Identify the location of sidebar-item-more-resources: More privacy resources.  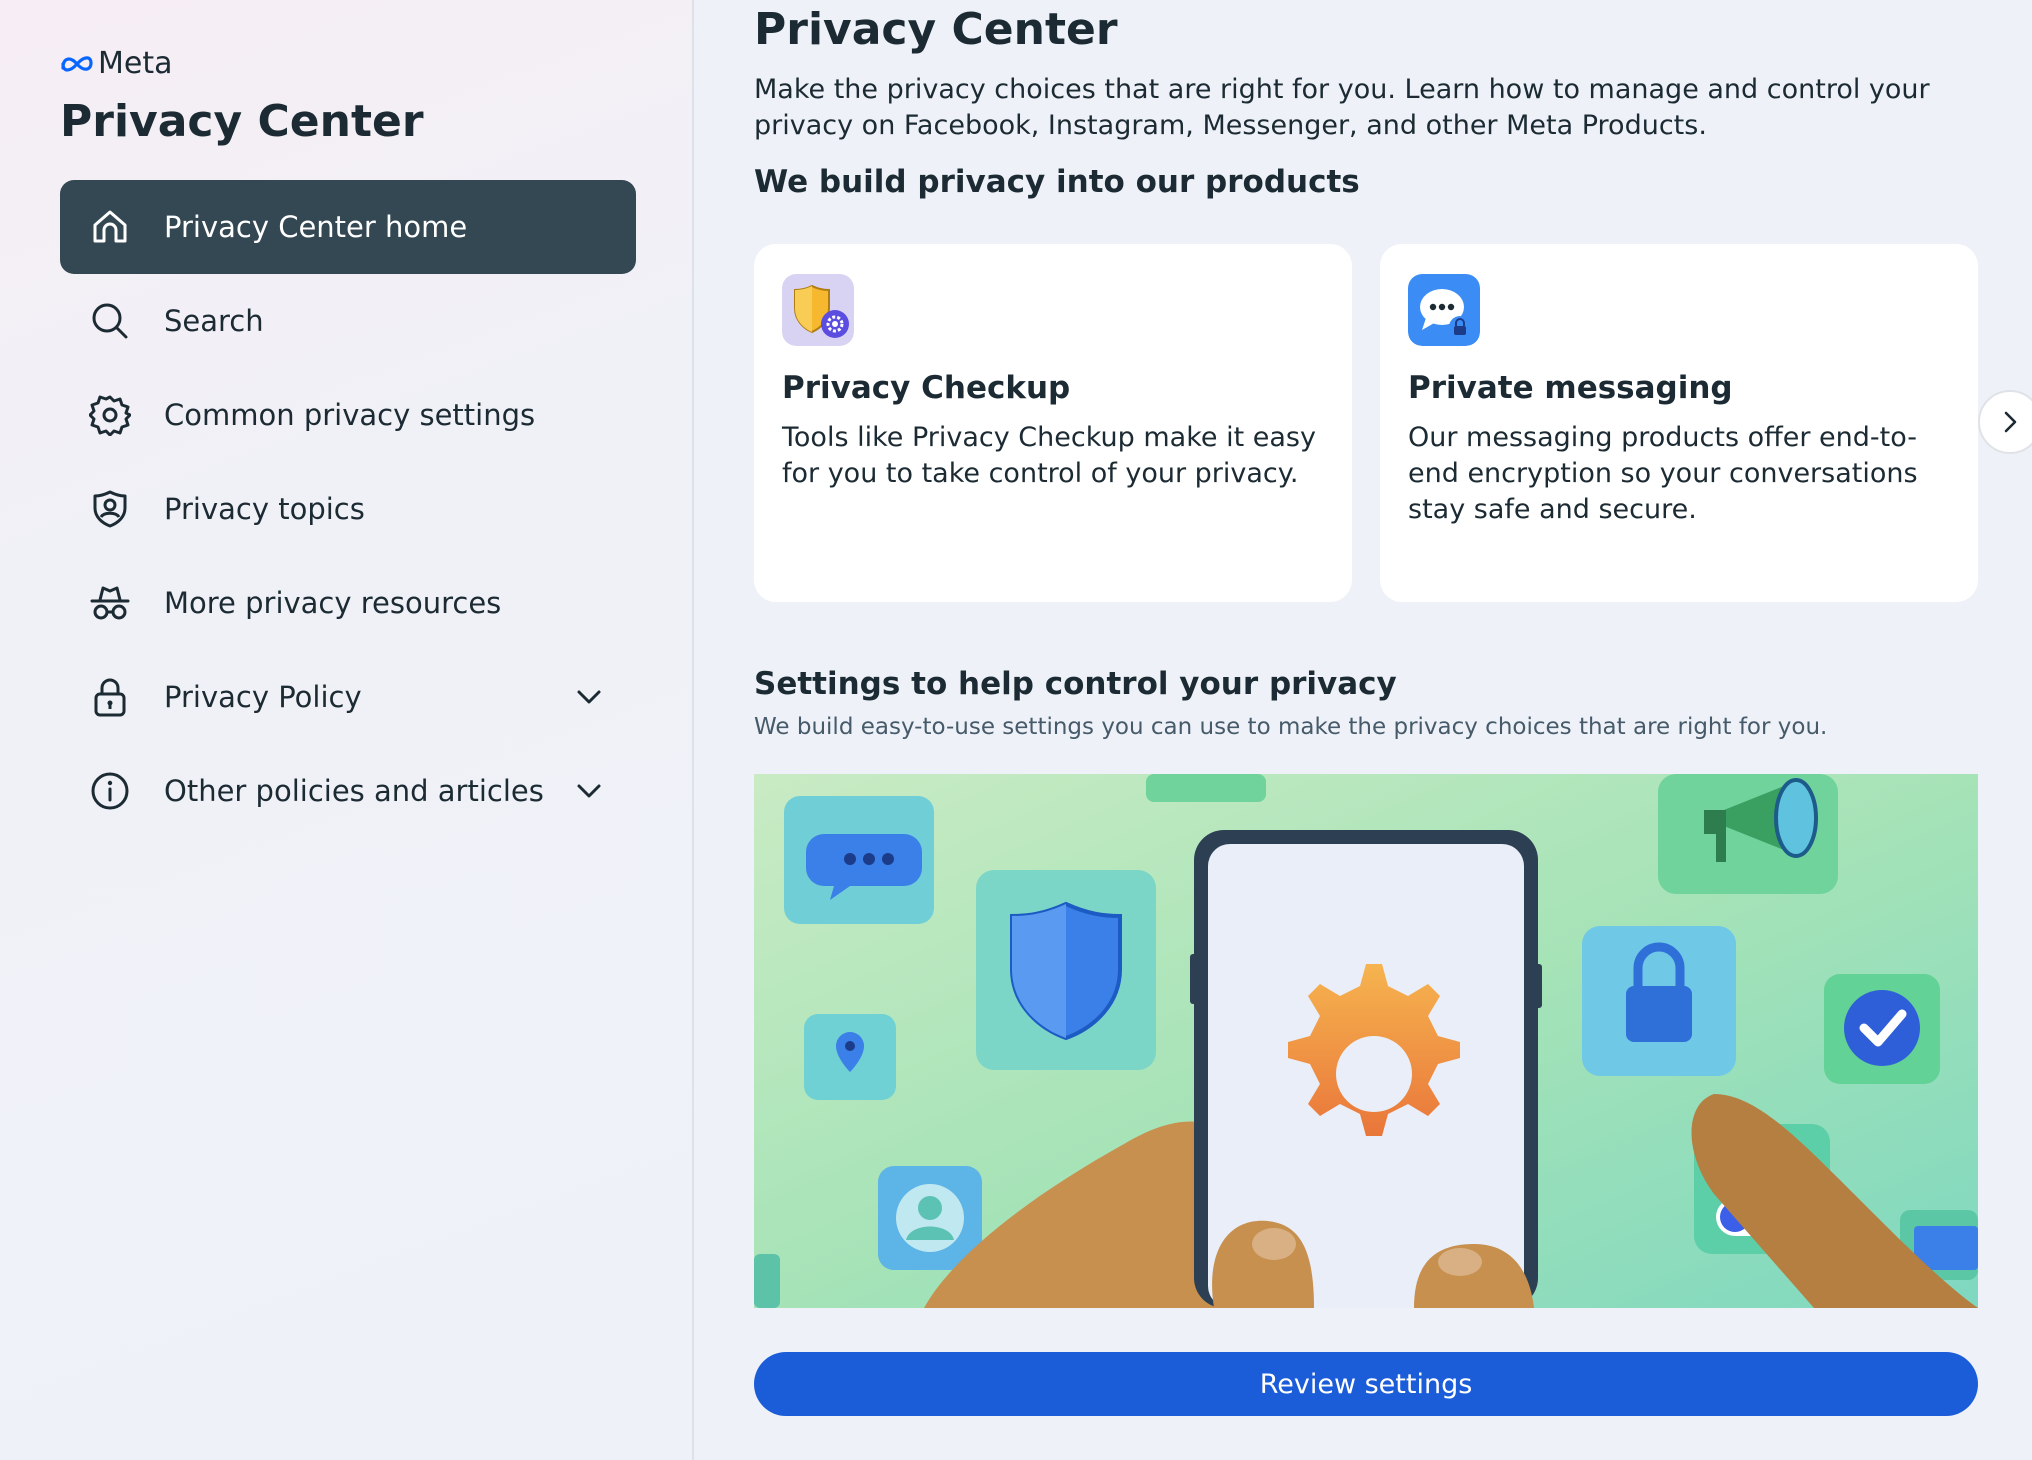
(348, 603).